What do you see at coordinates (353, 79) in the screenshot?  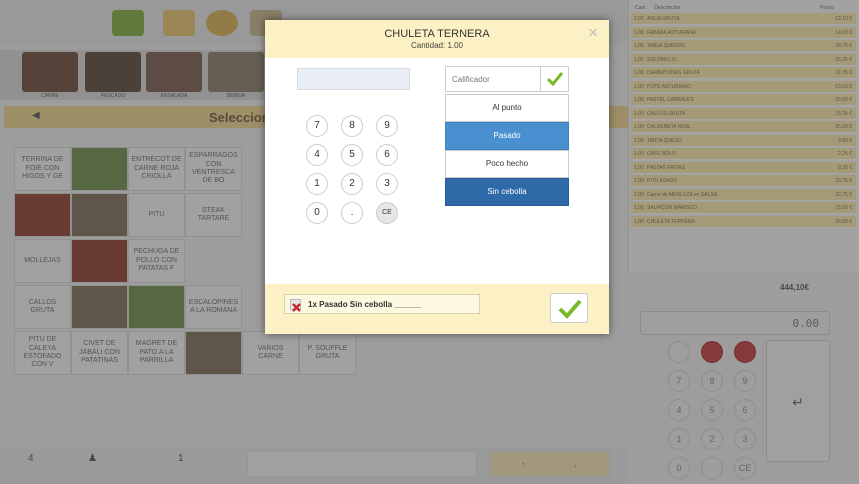 I see `quantity-input` at bounding box center [353, 79].